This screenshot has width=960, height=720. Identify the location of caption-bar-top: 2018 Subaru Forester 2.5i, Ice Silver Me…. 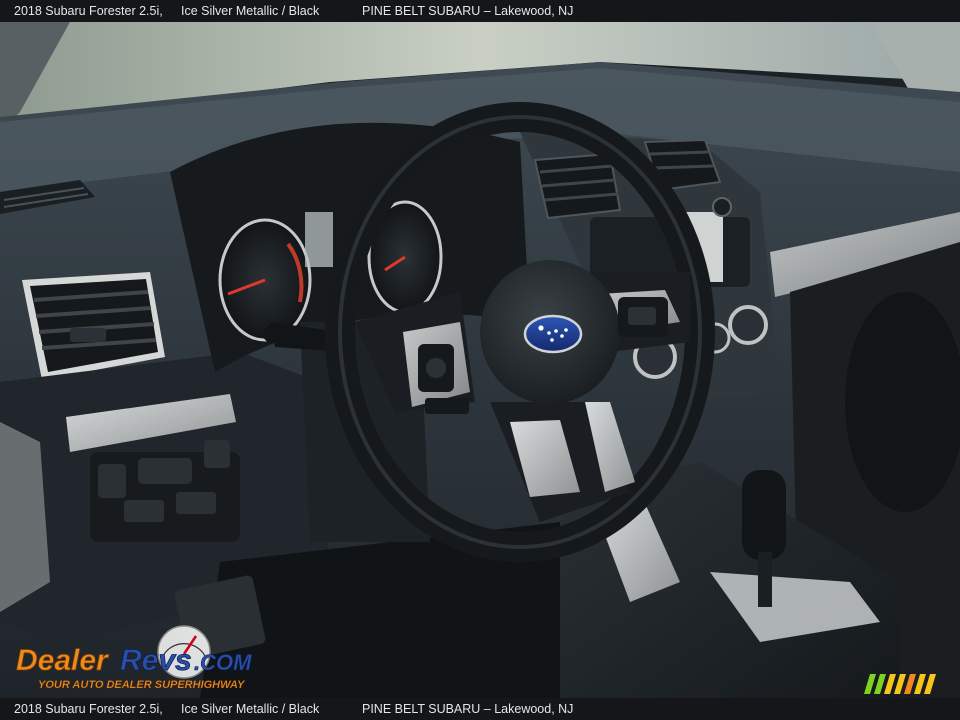
(480, 11).